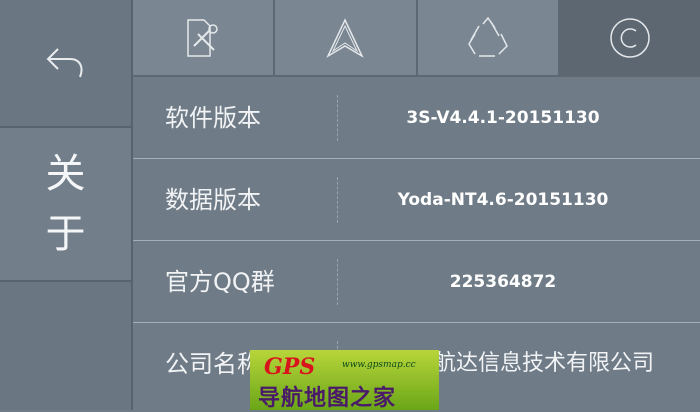  What do you see at coordinates (65, 234) in the screenshot?
I see `about-char-2: 于` at bounding box center [65, 234].